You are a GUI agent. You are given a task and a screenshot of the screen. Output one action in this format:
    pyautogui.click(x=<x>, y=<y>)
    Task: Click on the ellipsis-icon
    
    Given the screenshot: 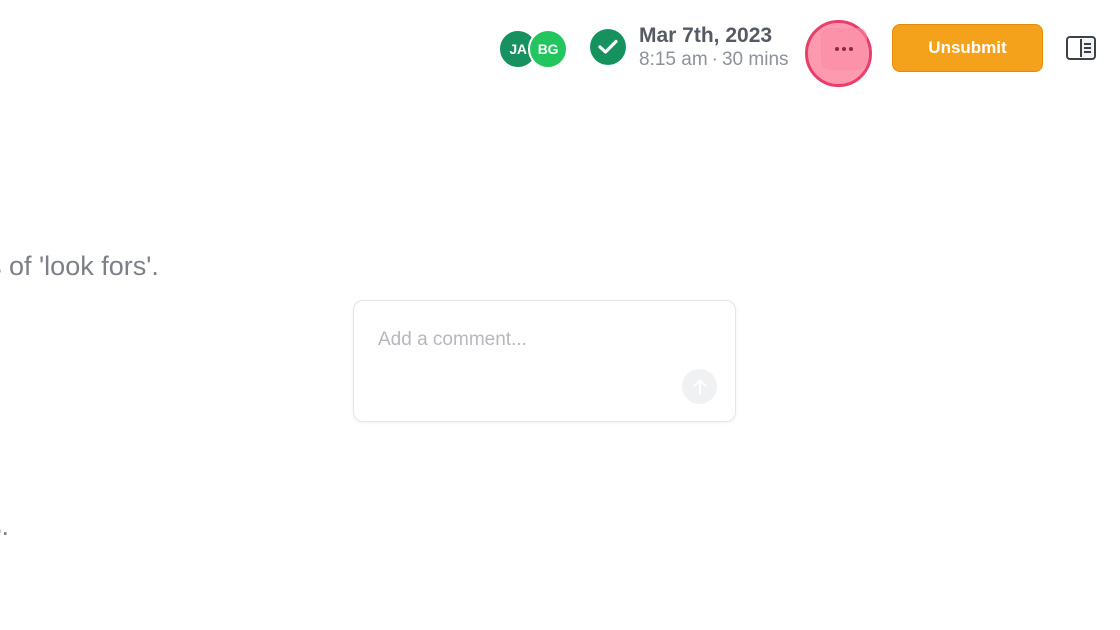 What is the action you would take?
    pyautogui.click(x=837, y=49)
    